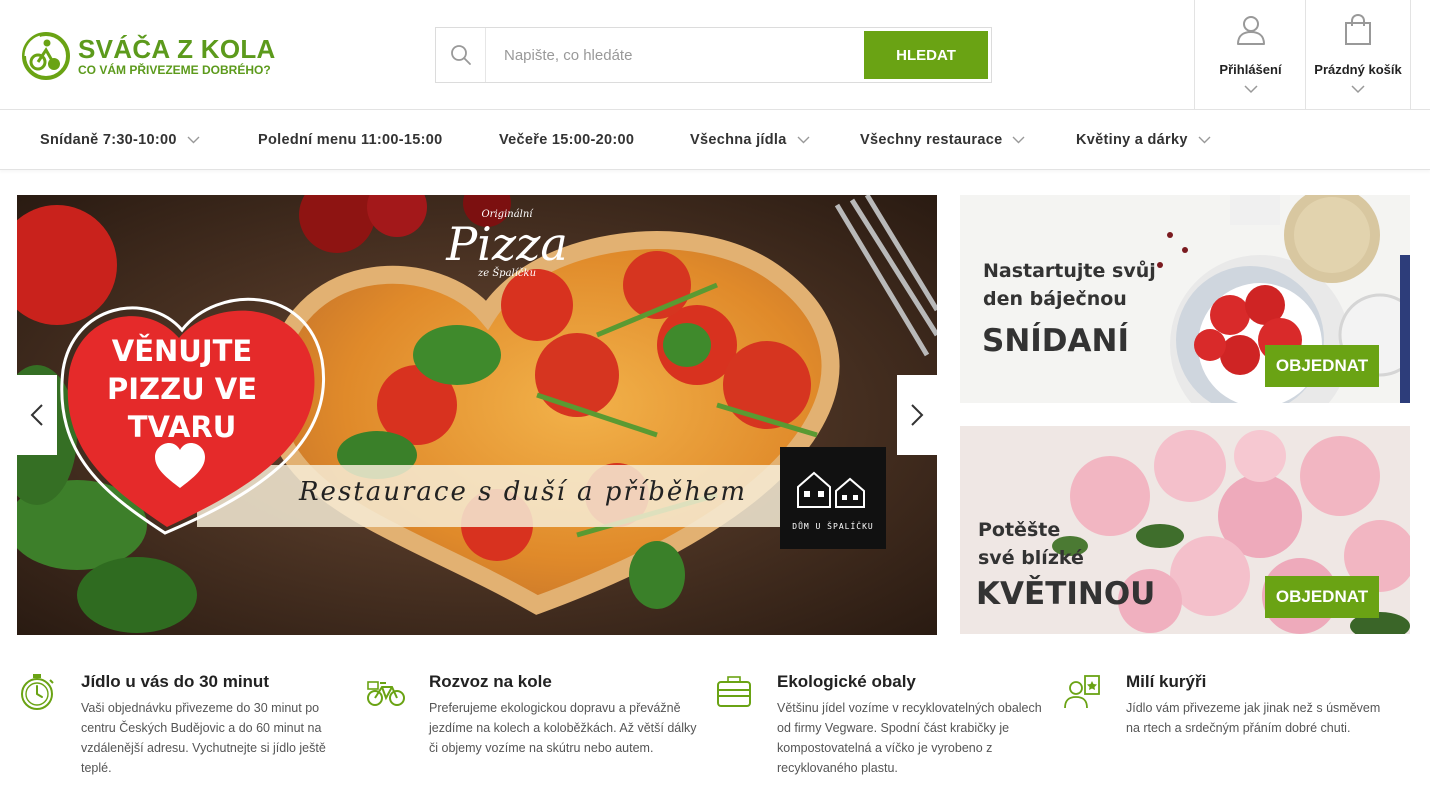 Image resolution: width=1430 pixels, height=800 pixels. I want to click on nav-item-dinner: Večeře 15:00-20:00, so click(566, 140).